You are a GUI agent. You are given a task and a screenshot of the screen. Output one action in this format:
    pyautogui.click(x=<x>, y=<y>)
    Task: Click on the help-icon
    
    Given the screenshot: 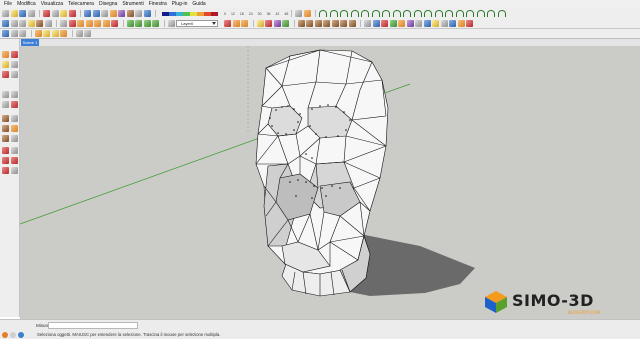 What is the action you would take?
    pyautogui.click(x=21, y=335)
    